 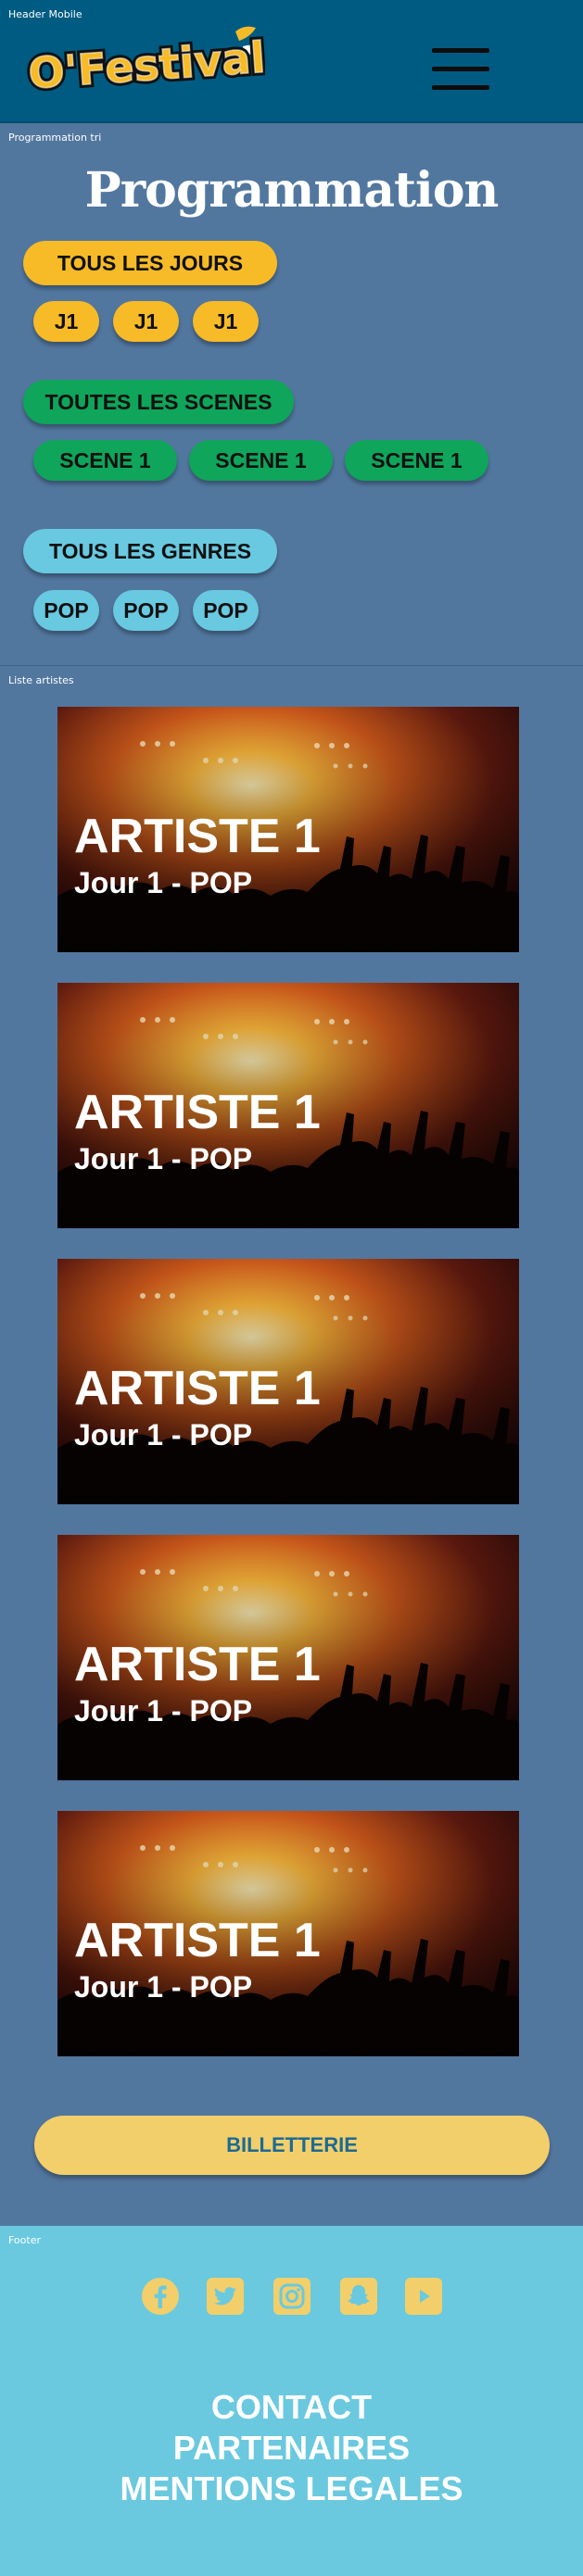 What do you see at coordinates (24, 2240) in the screenshot?
I see `frame-label-footer: Footer` at bounding box center [24, 2240].